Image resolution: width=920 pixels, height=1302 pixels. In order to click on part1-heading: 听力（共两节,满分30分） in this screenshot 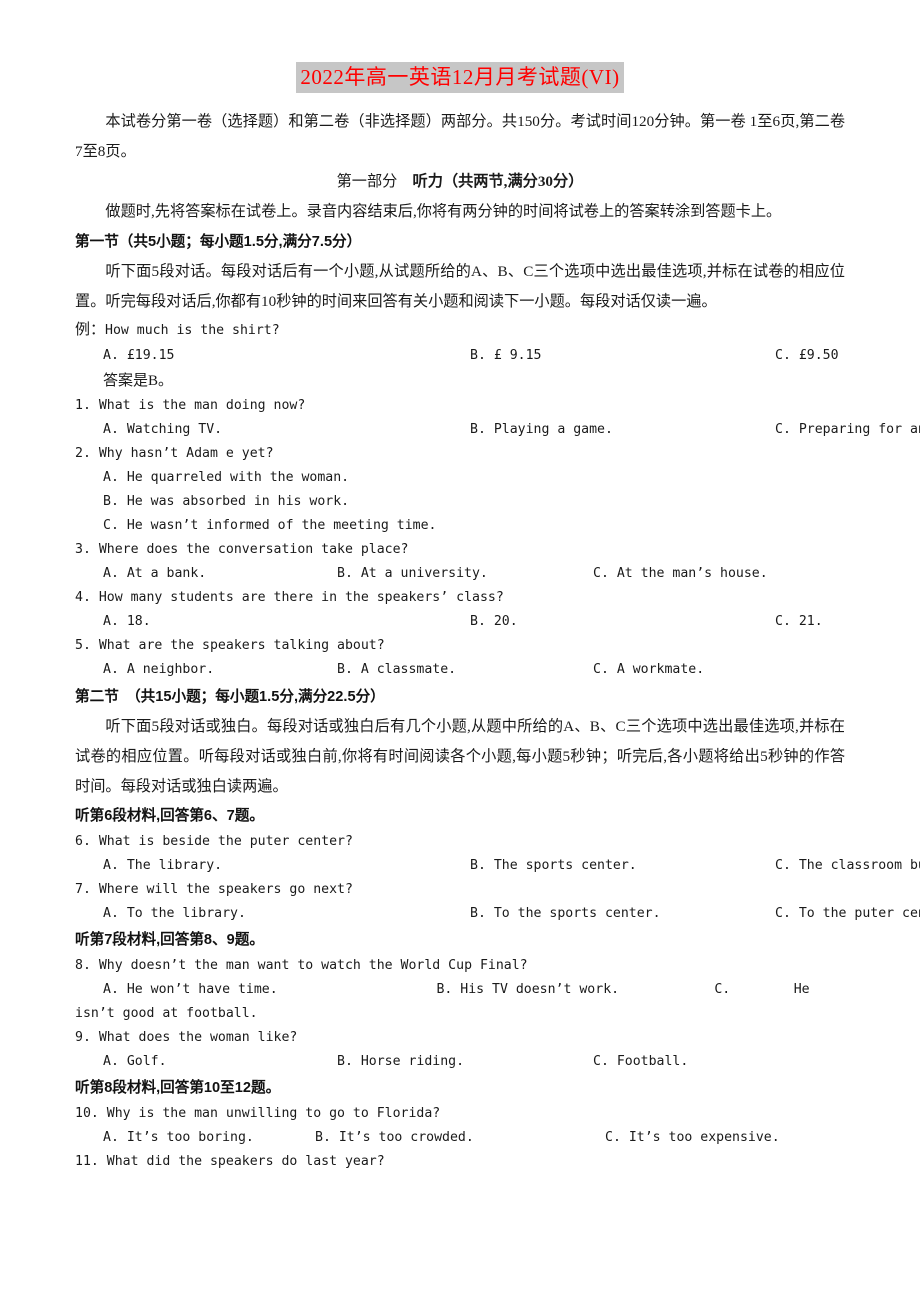, I will do `click(498, 182)`.